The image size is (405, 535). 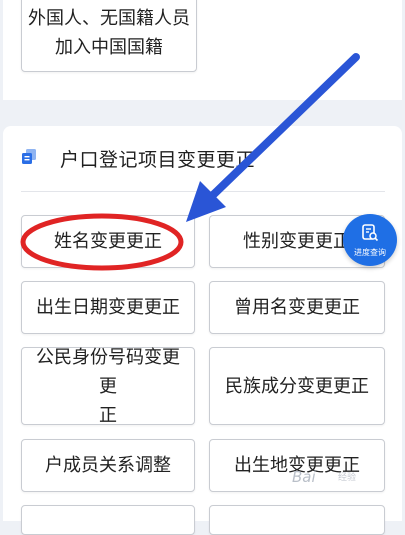 What do you see at coordinates (304, 477) in the screenshot?
I see `watermark-logo: Bai` at bounding box center [304, 477].